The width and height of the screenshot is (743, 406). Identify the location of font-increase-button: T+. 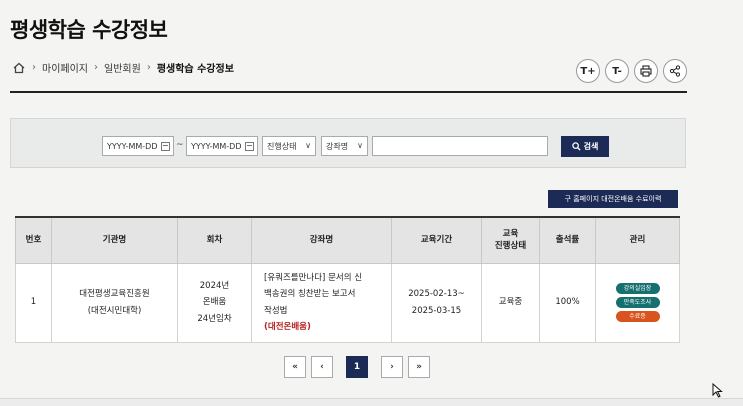
(588, 71).